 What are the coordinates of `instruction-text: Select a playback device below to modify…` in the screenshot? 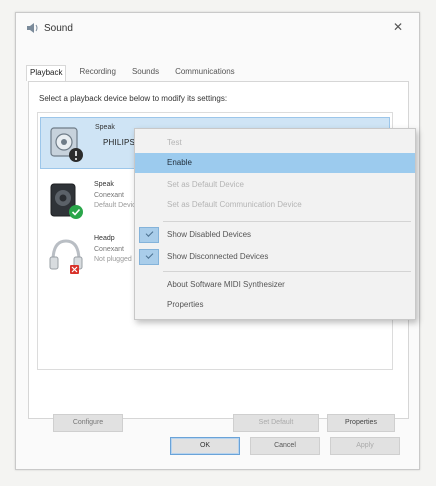 It's located at (133, 98).